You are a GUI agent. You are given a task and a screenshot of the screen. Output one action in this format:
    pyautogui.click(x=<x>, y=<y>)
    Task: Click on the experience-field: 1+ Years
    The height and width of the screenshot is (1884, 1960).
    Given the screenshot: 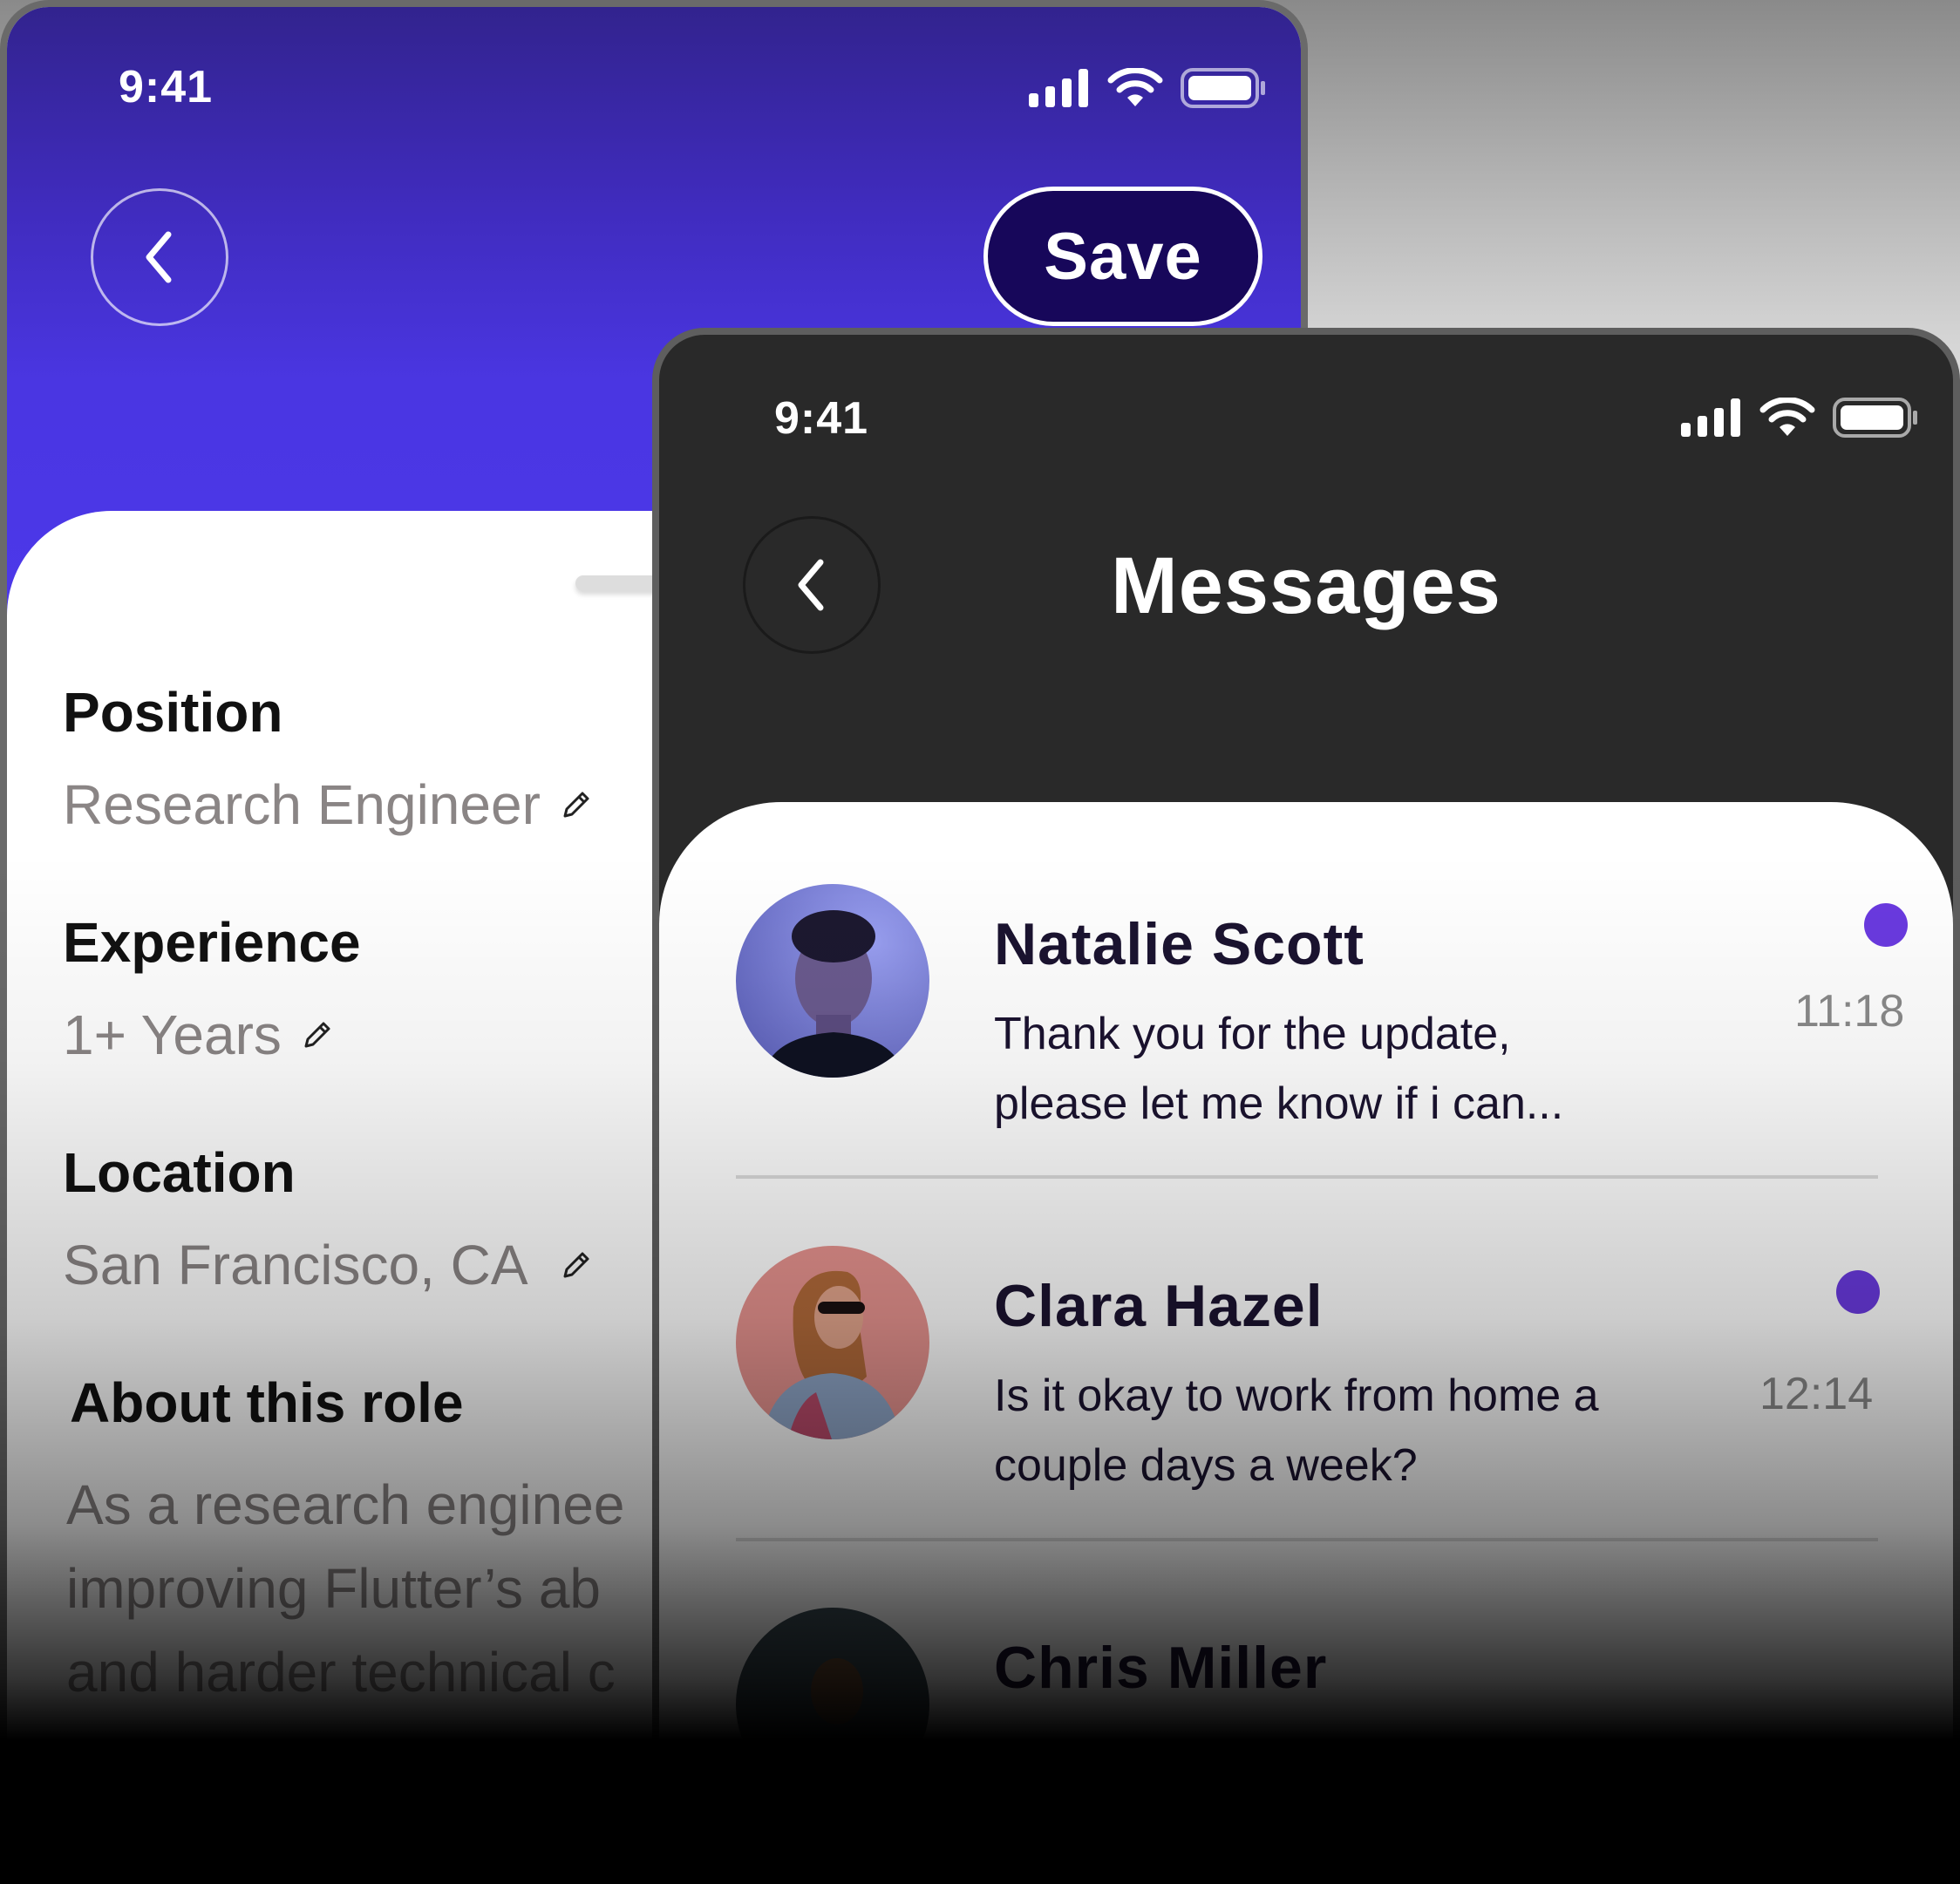 What is the action you would take?
    pyautogui.click(x=198, y=1035)
    